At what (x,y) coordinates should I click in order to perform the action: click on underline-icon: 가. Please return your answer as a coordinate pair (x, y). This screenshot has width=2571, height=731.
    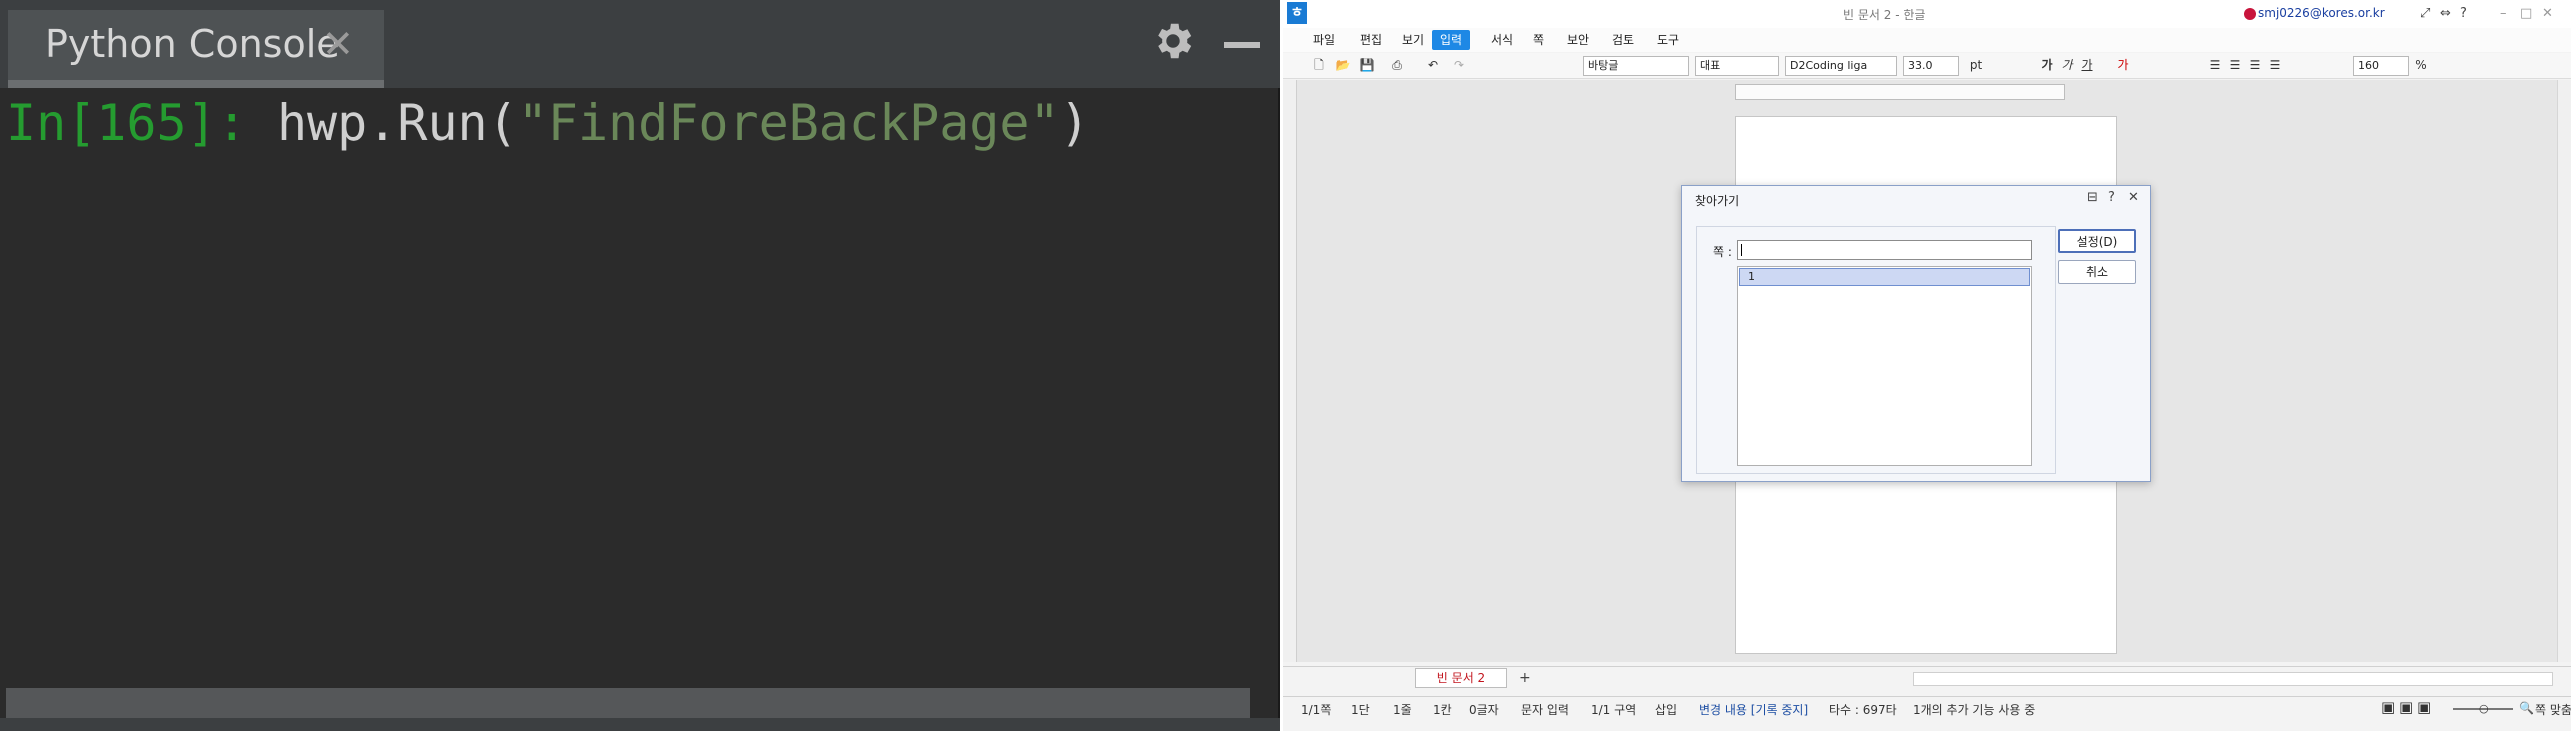
    Looking at the image, I should click on (2087, 65).